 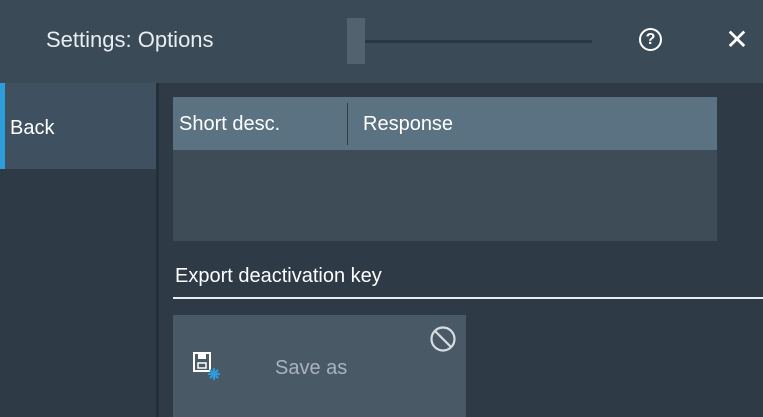 I want to click on window-title: Settings: Options, so click(x=130, y=39).